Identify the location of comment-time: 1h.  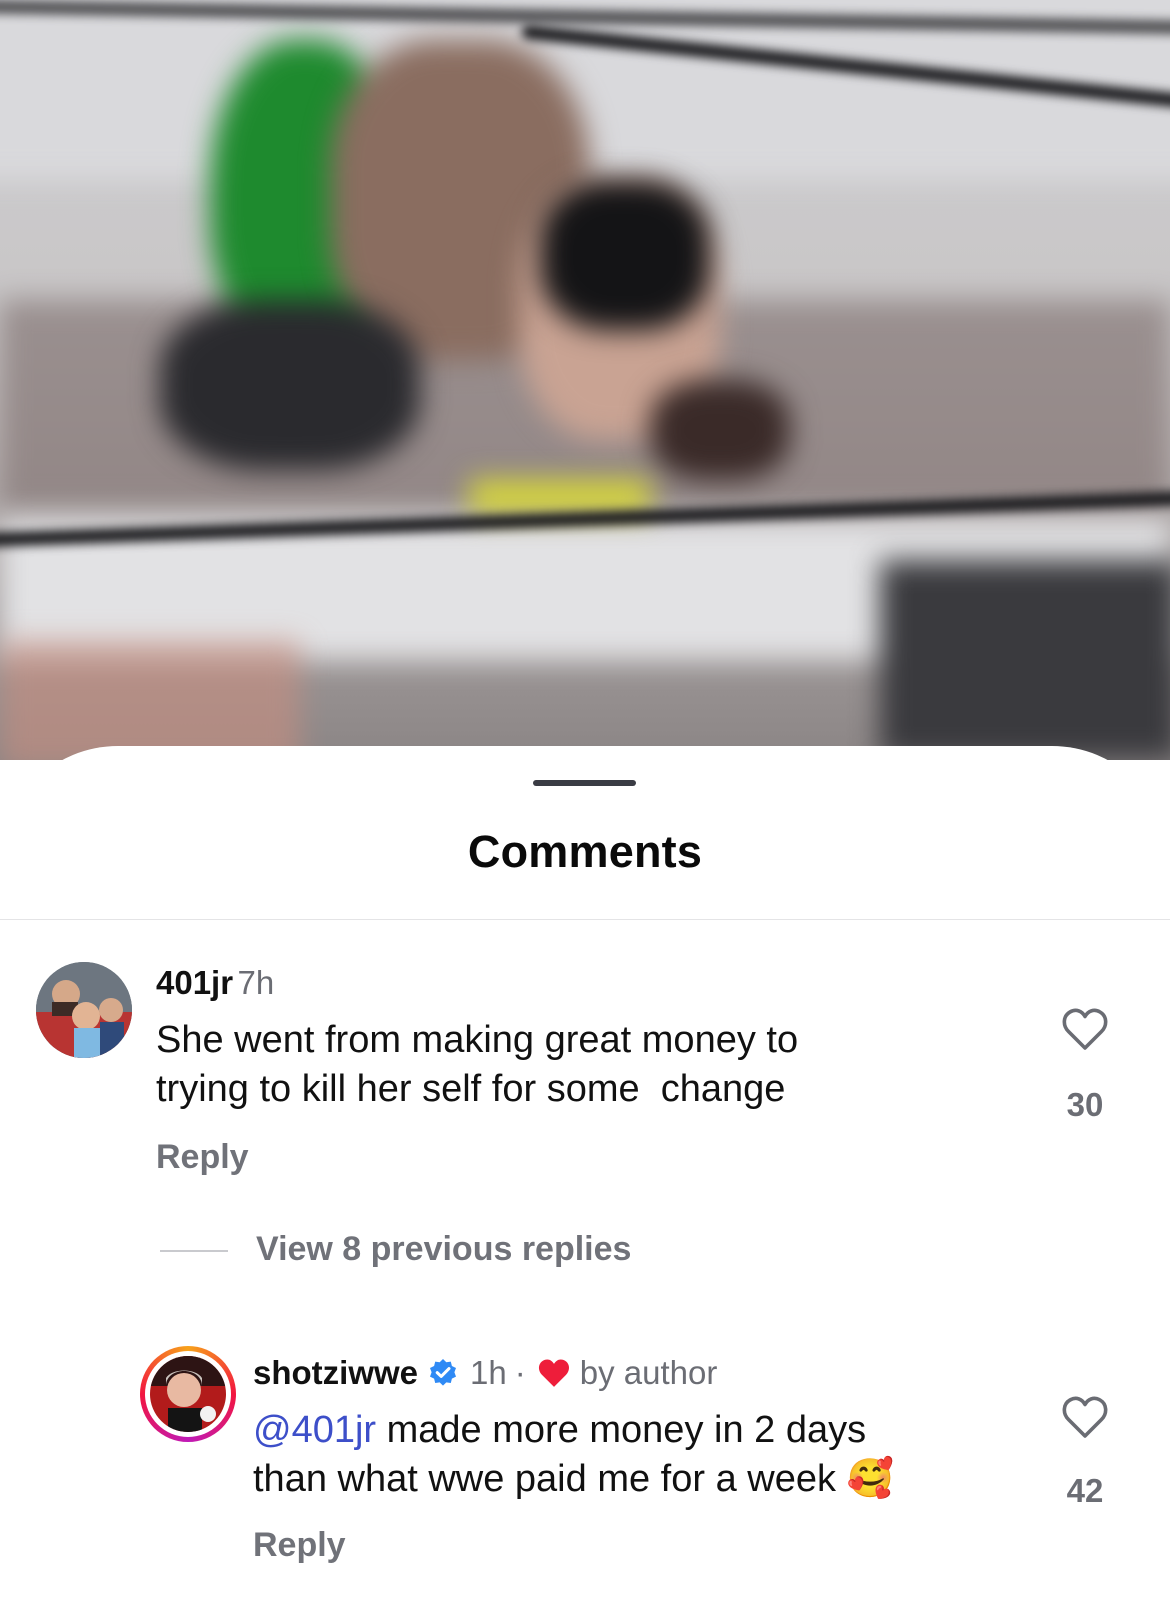
(488, 1372).